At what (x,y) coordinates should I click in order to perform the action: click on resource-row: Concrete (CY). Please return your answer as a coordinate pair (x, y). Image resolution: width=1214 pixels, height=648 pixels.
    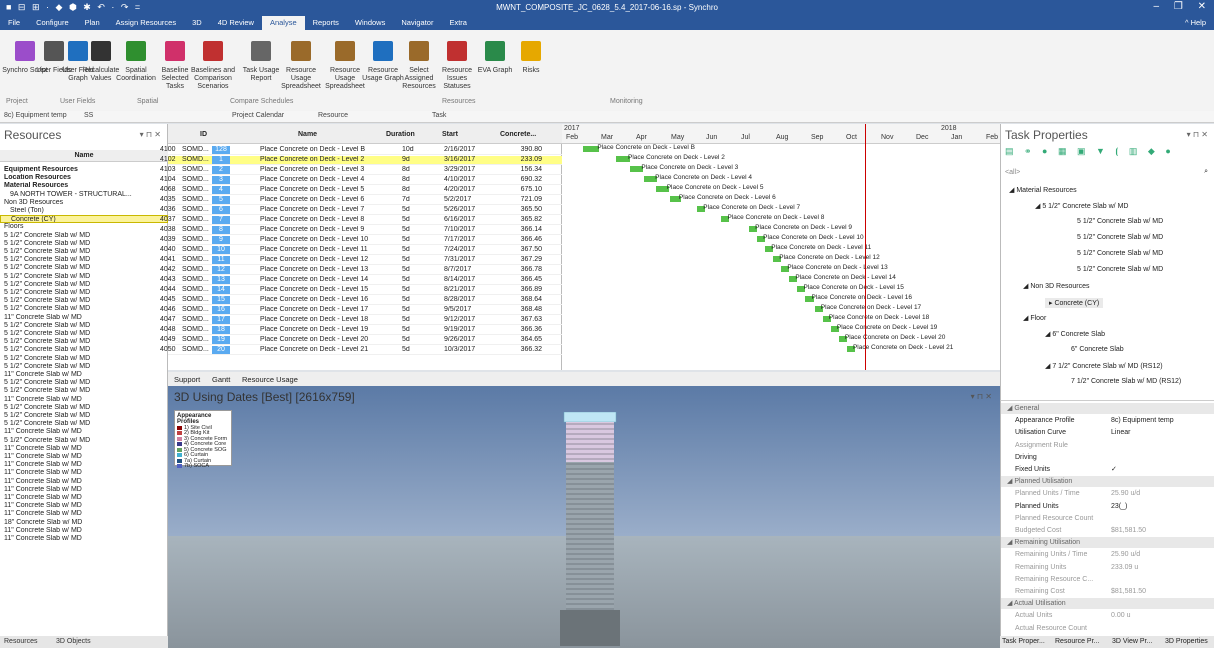
    Looking at the image, I should click on (84, 219).